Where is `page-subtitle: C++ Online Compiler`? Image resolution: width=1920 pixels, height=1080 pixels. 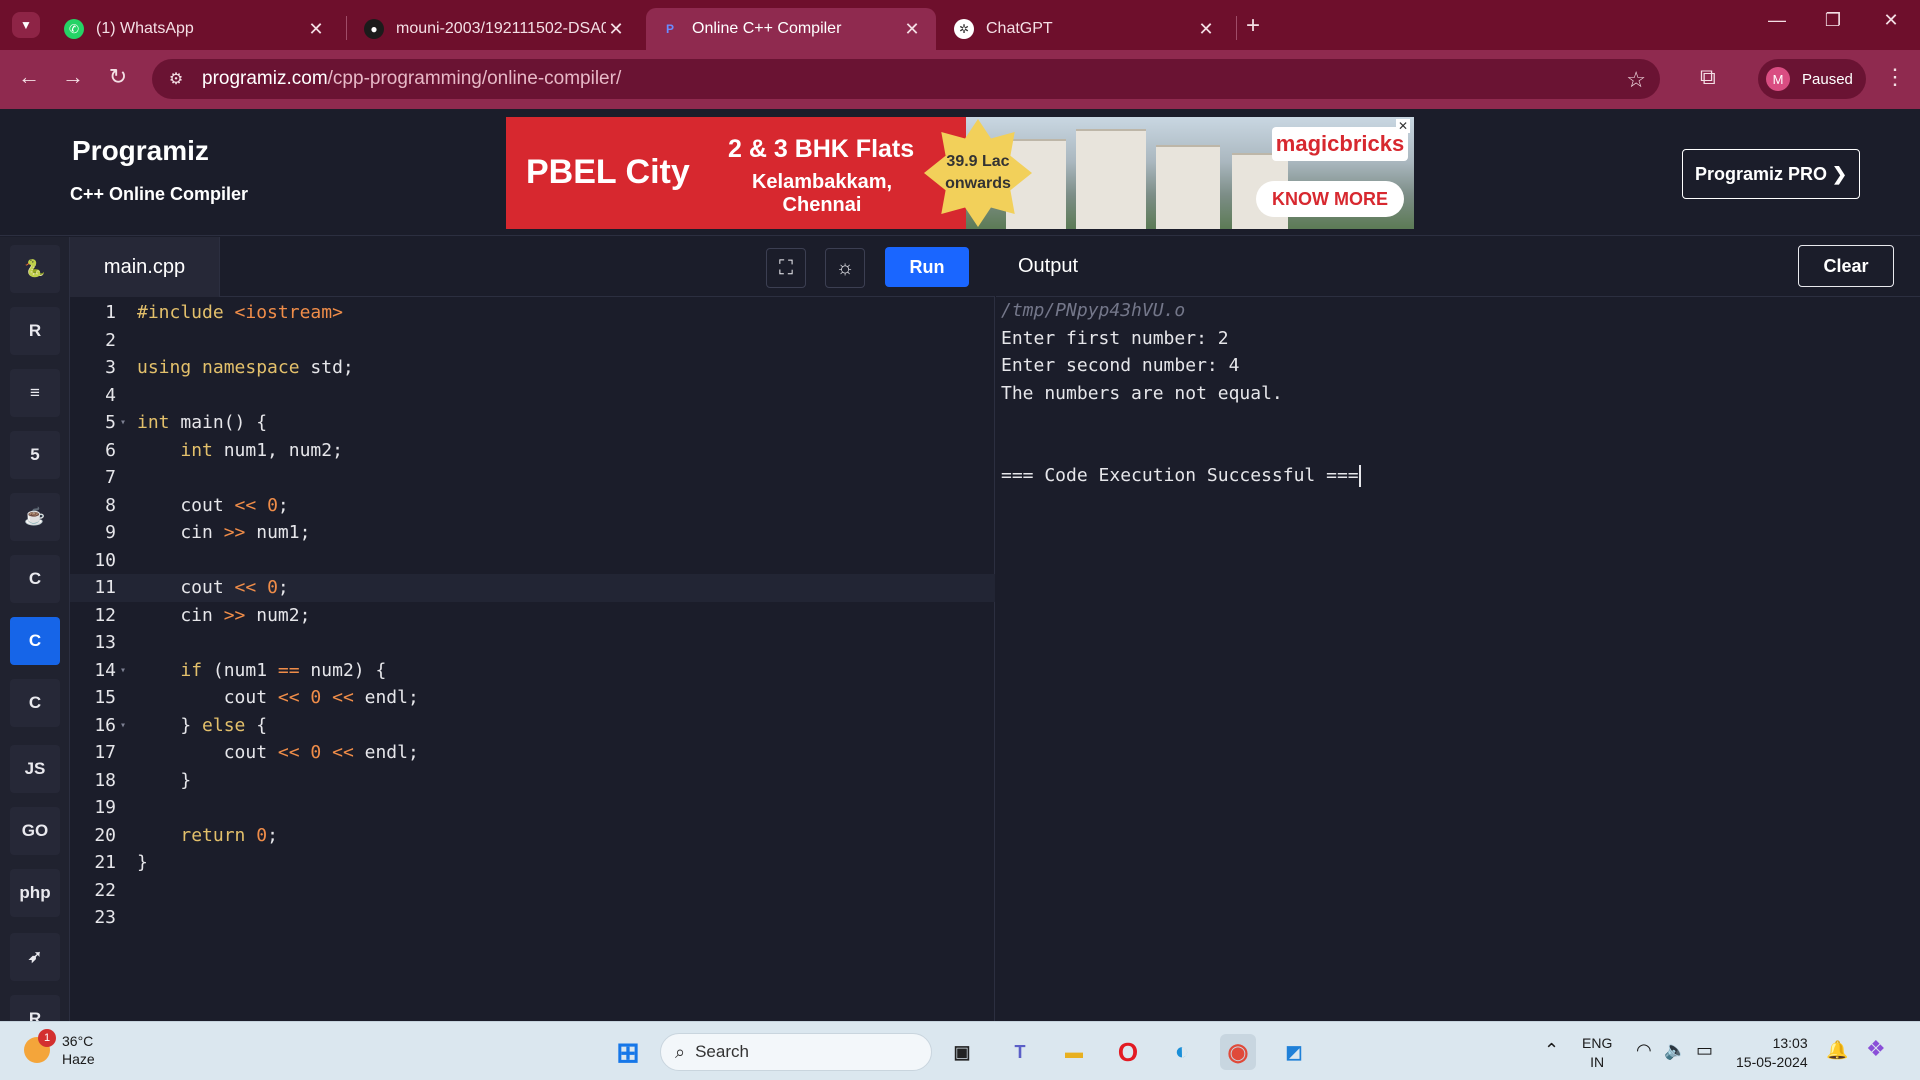 page-subtitle: C++ Online Compiler is located at coordinates (159, 194).